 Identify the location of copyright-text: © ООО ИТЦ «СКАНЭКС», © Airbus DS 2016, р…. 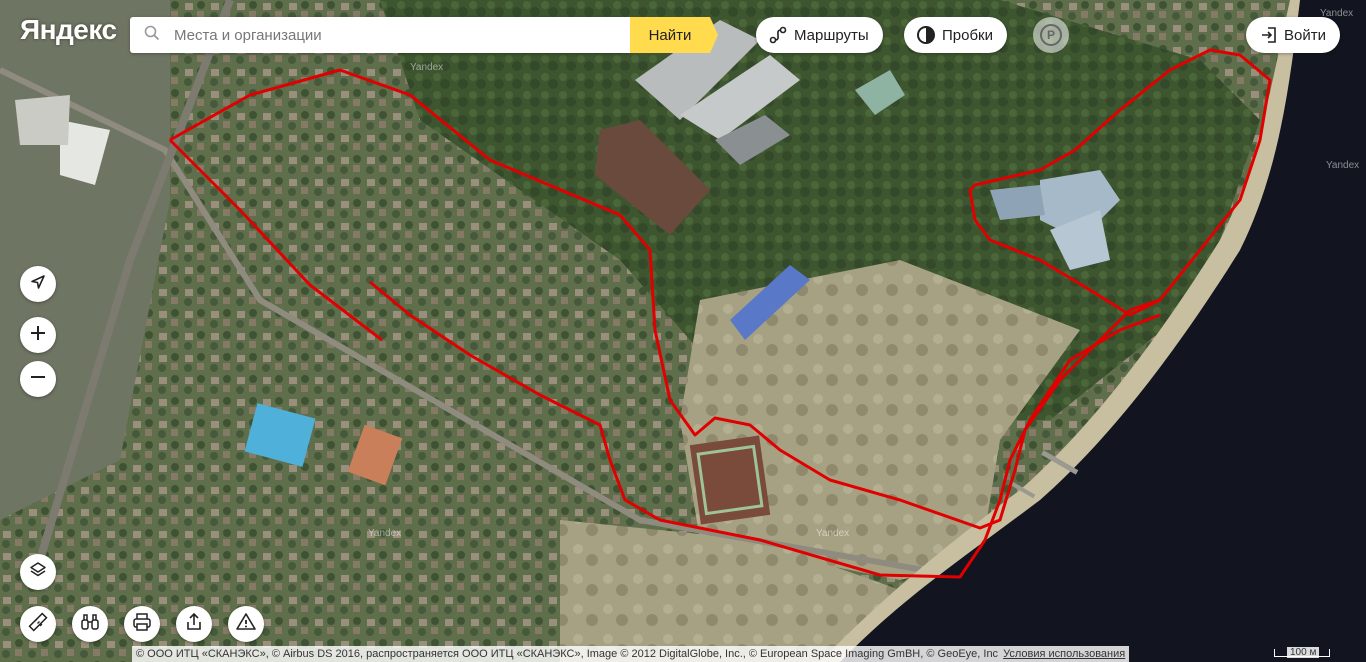
(567, 654).